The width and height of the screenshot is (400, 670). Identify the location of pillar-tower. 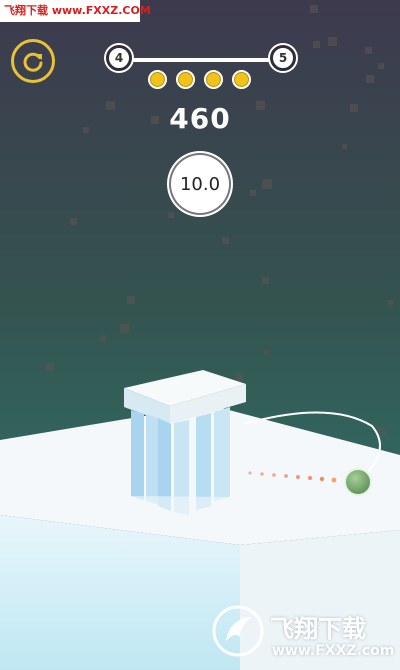
(185, 442).